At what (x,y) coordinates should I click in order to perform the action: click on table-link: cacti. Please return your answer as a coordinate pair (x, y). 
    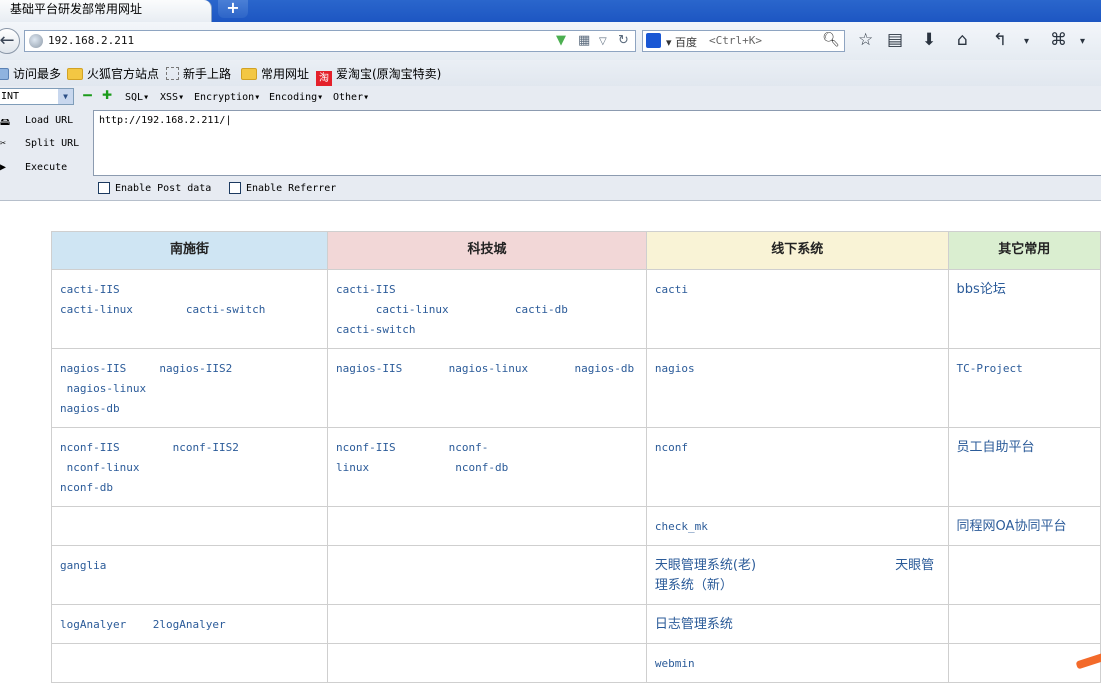
    Looking at the image, I should click on (671, 289).